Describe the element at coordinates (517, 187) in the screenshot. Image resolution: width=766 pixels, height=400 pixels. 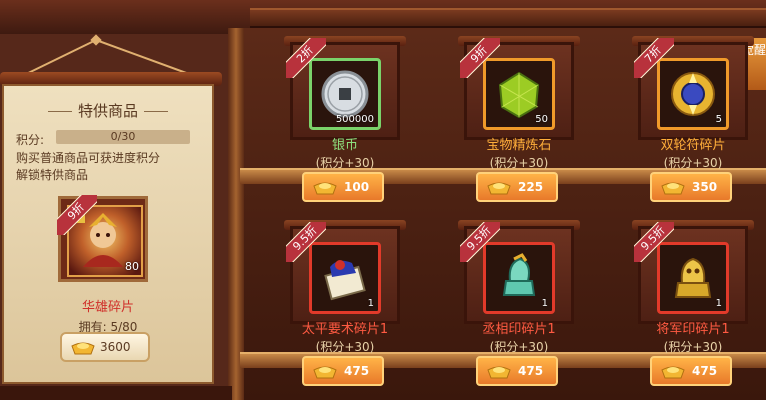
I see `buy-button: 225` at that location.